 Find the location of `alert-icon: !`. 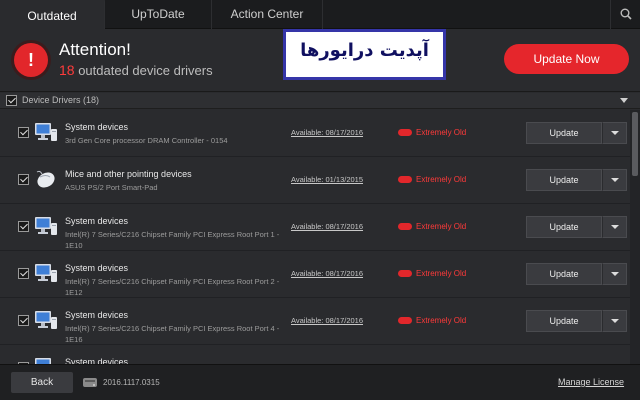

alert-icon: ! is located at coordinates (31, 60).